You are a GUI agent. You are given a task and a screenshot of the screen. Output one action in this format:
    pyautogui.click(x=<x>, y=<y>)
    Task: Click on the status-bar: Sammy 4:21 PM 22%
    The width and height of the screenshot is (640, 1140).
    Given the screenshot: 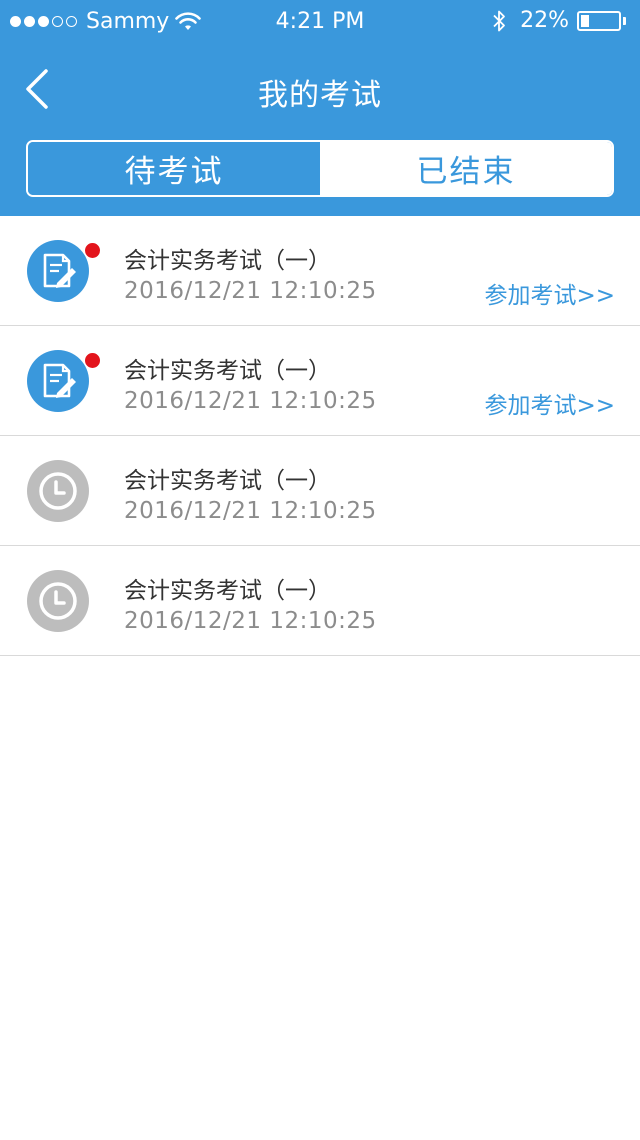 What is the action you would take?
    pyautogui.click(x=320, y=23)
    